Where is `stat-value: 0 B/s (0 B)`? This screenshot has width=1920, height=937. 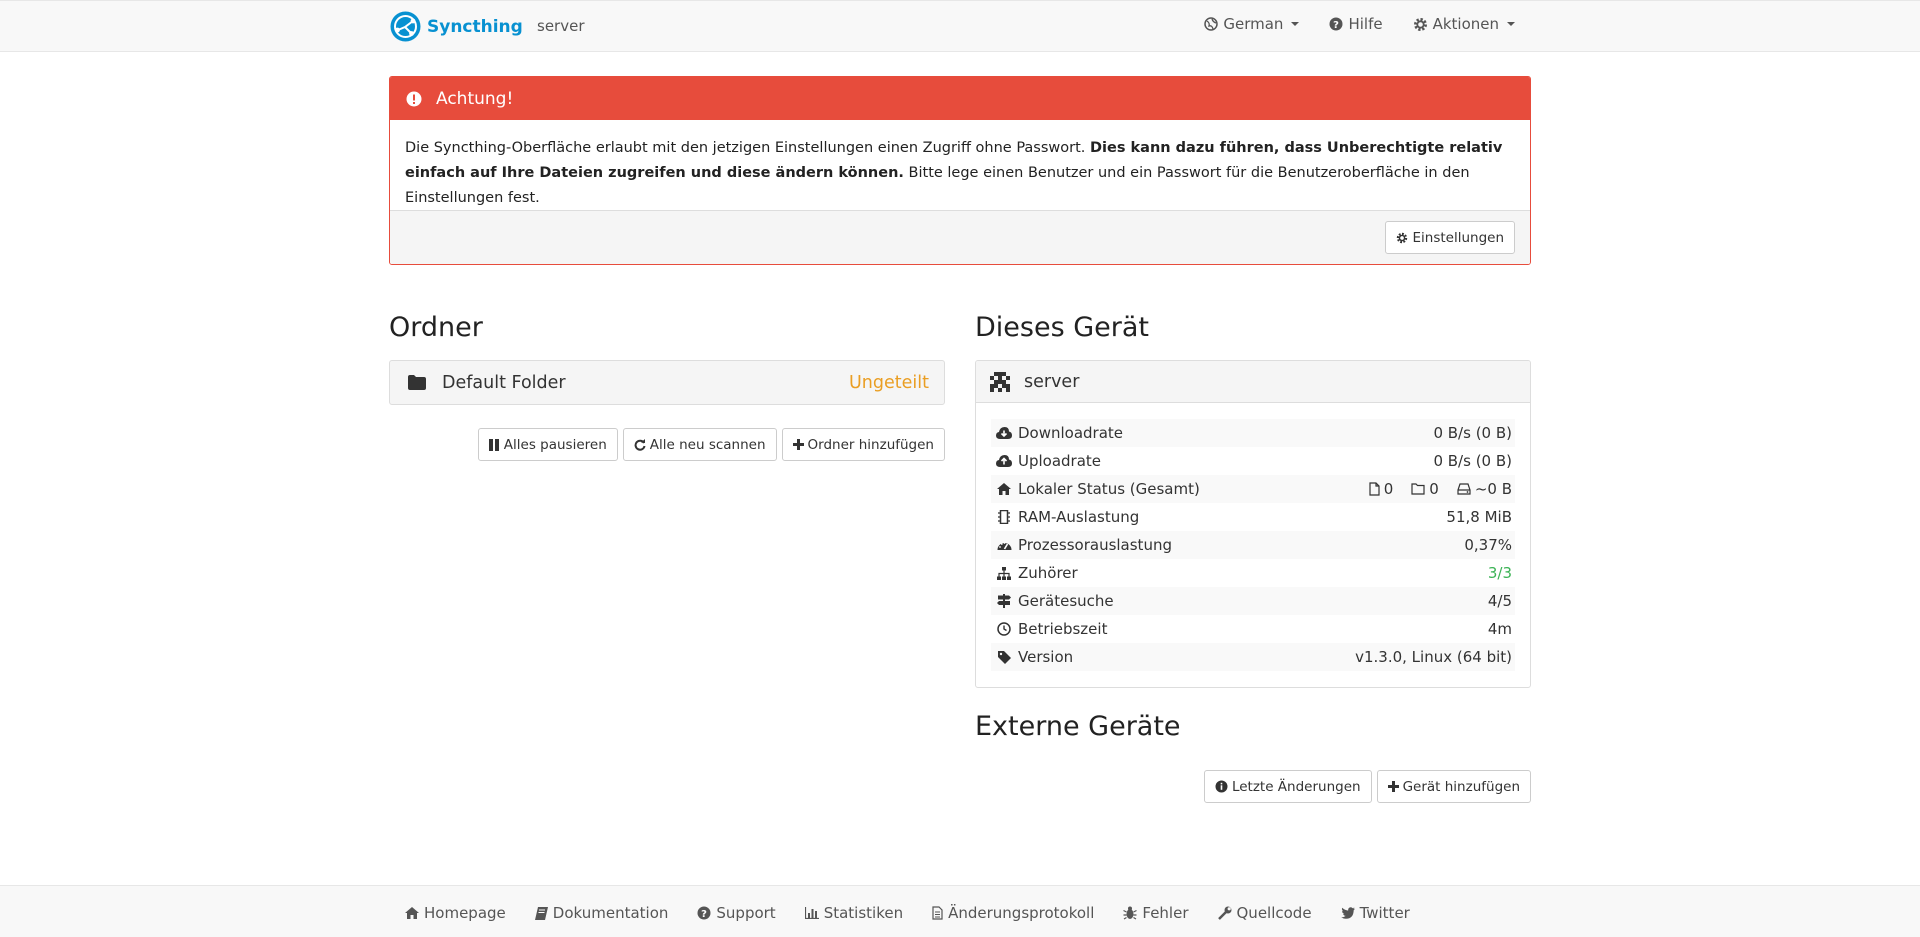 stat-value: 0 B/s (0 B) is located at coordinates (1472, 461).